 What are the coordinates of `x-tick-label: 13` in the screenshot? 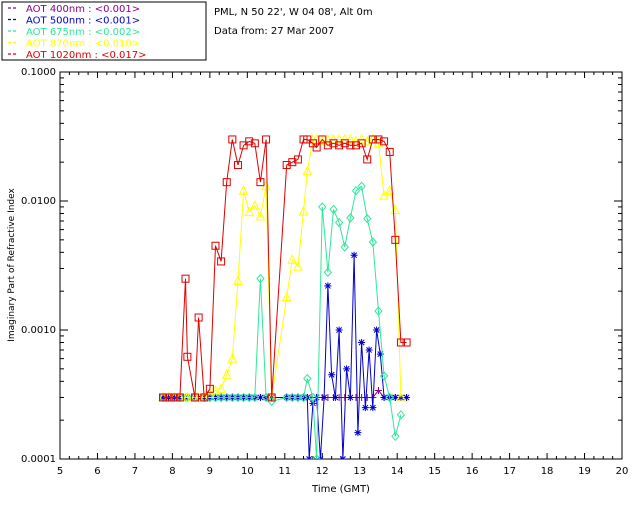 It's located at (359, 471).